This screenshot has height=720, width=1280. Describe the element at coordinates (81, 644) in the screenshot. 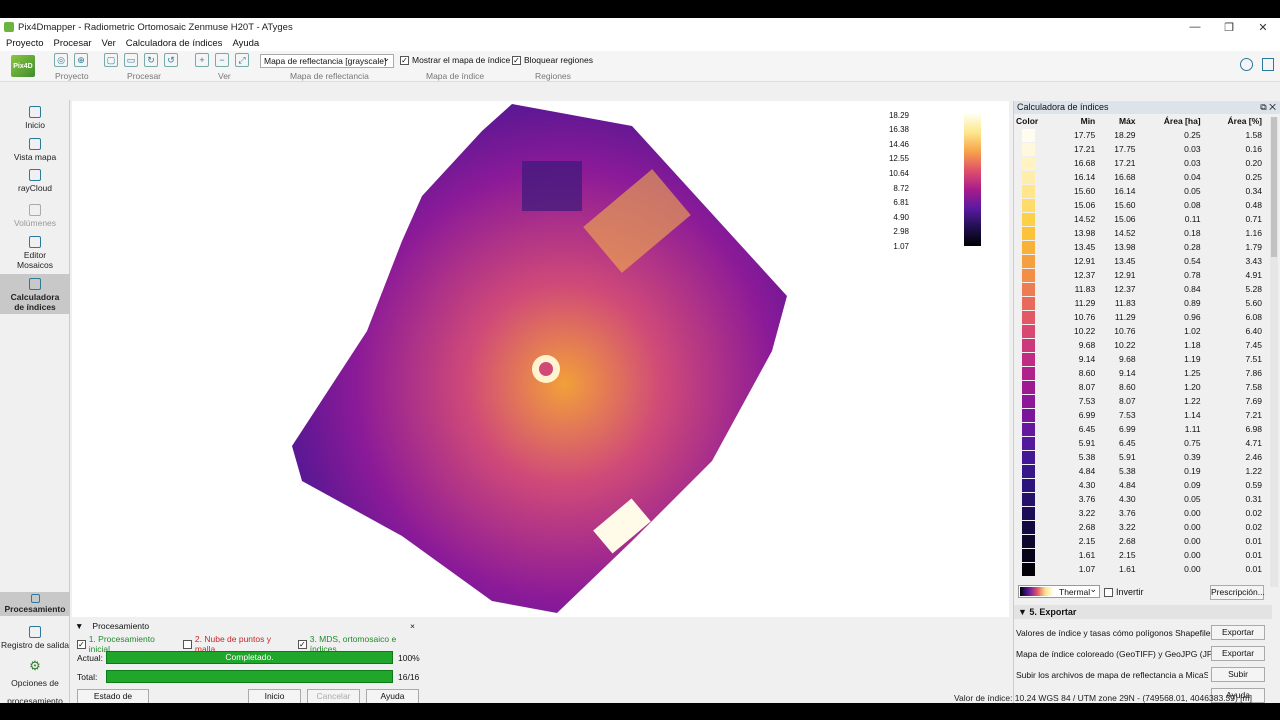

I see `step1-checkbox: ✓` at that location.